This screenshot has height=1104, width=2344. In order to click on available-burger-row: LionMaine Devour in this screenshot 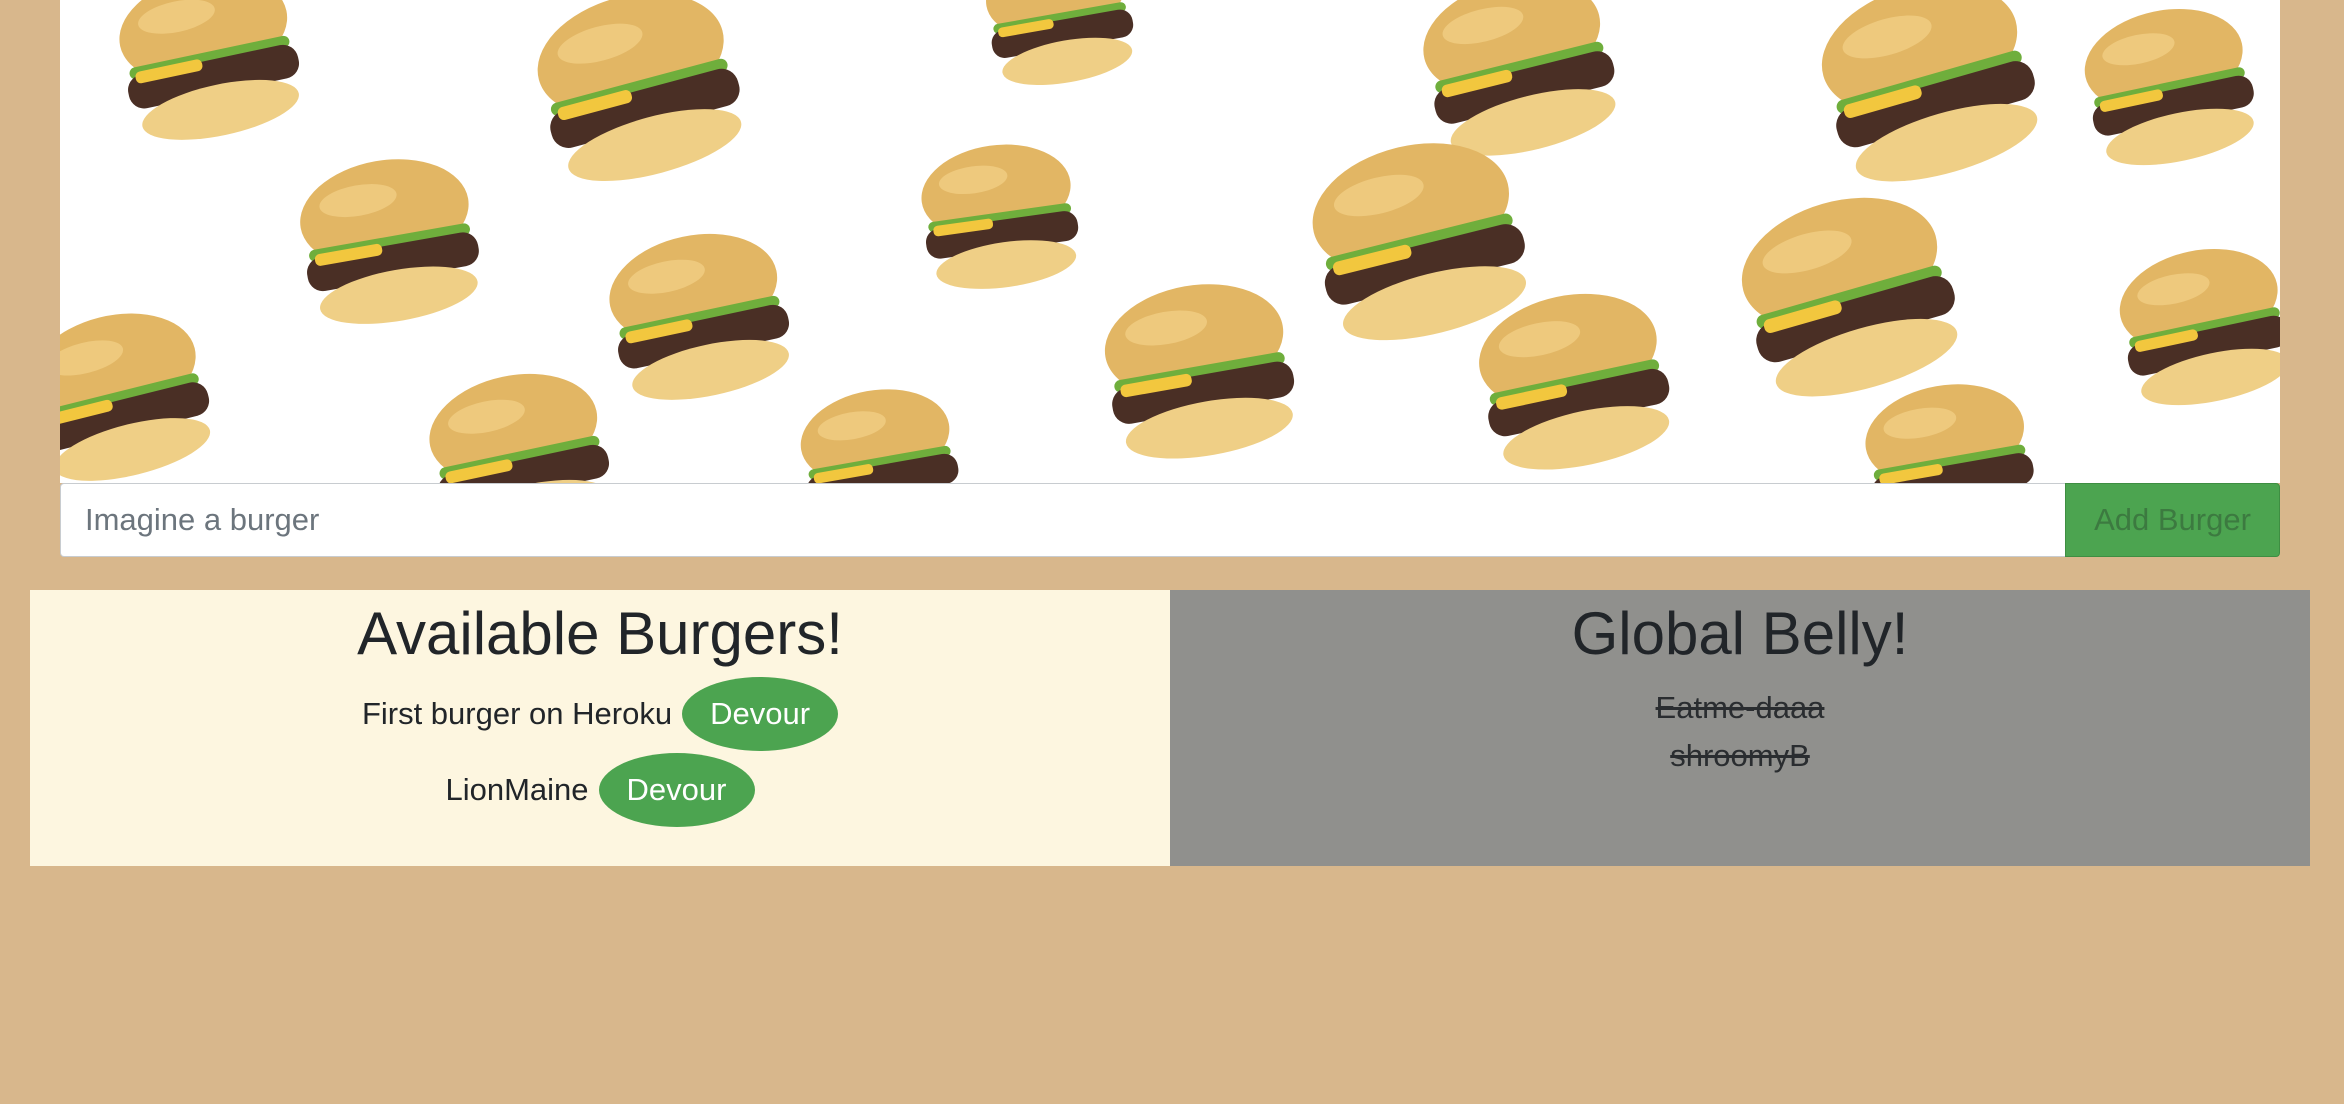, I will do `click(600, 790)`.